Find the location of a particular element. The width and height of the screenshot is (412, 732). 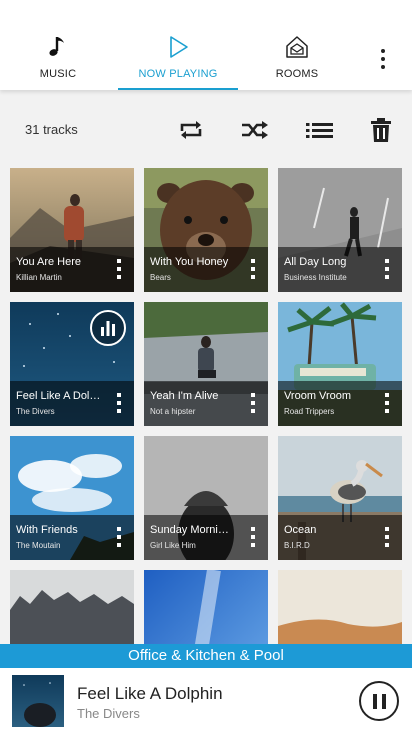

track-artist: Bears is located at coordinates (160, 277).